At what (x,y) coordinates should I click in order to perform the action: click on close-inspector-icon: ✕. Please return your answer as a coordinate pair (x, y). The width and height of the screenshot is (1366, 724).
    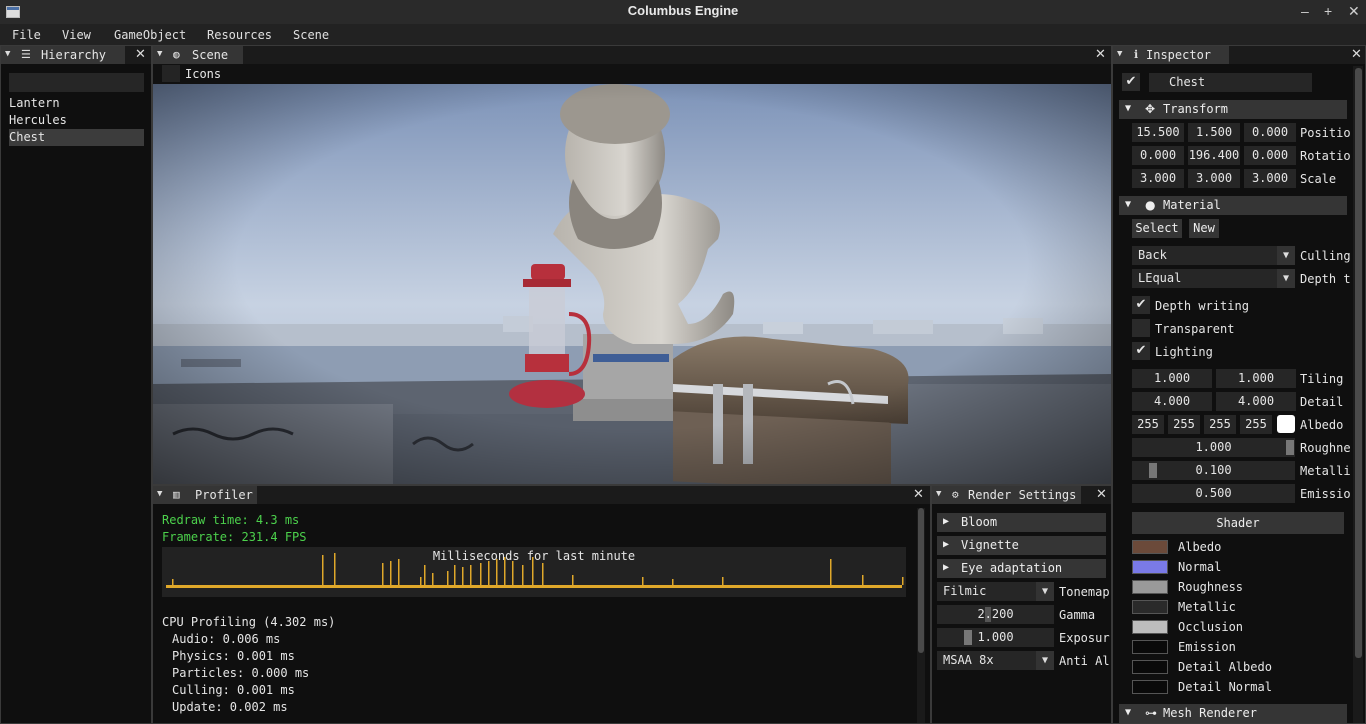
    Looking at the image, I should click on (1356, 54).